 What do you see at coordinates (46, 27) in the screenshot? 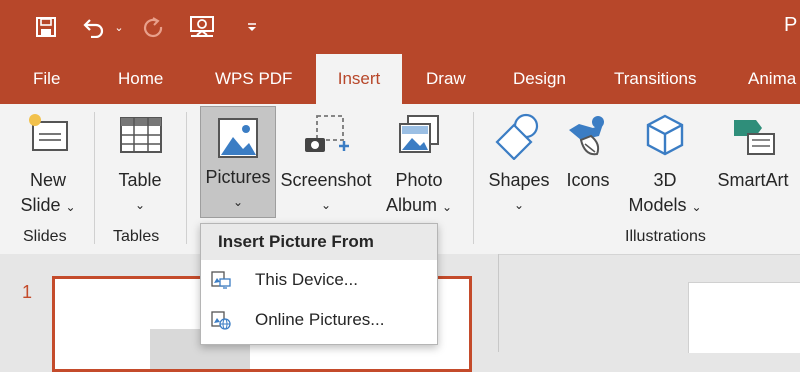
I see `save-icon` at bounding box center [46, 27].